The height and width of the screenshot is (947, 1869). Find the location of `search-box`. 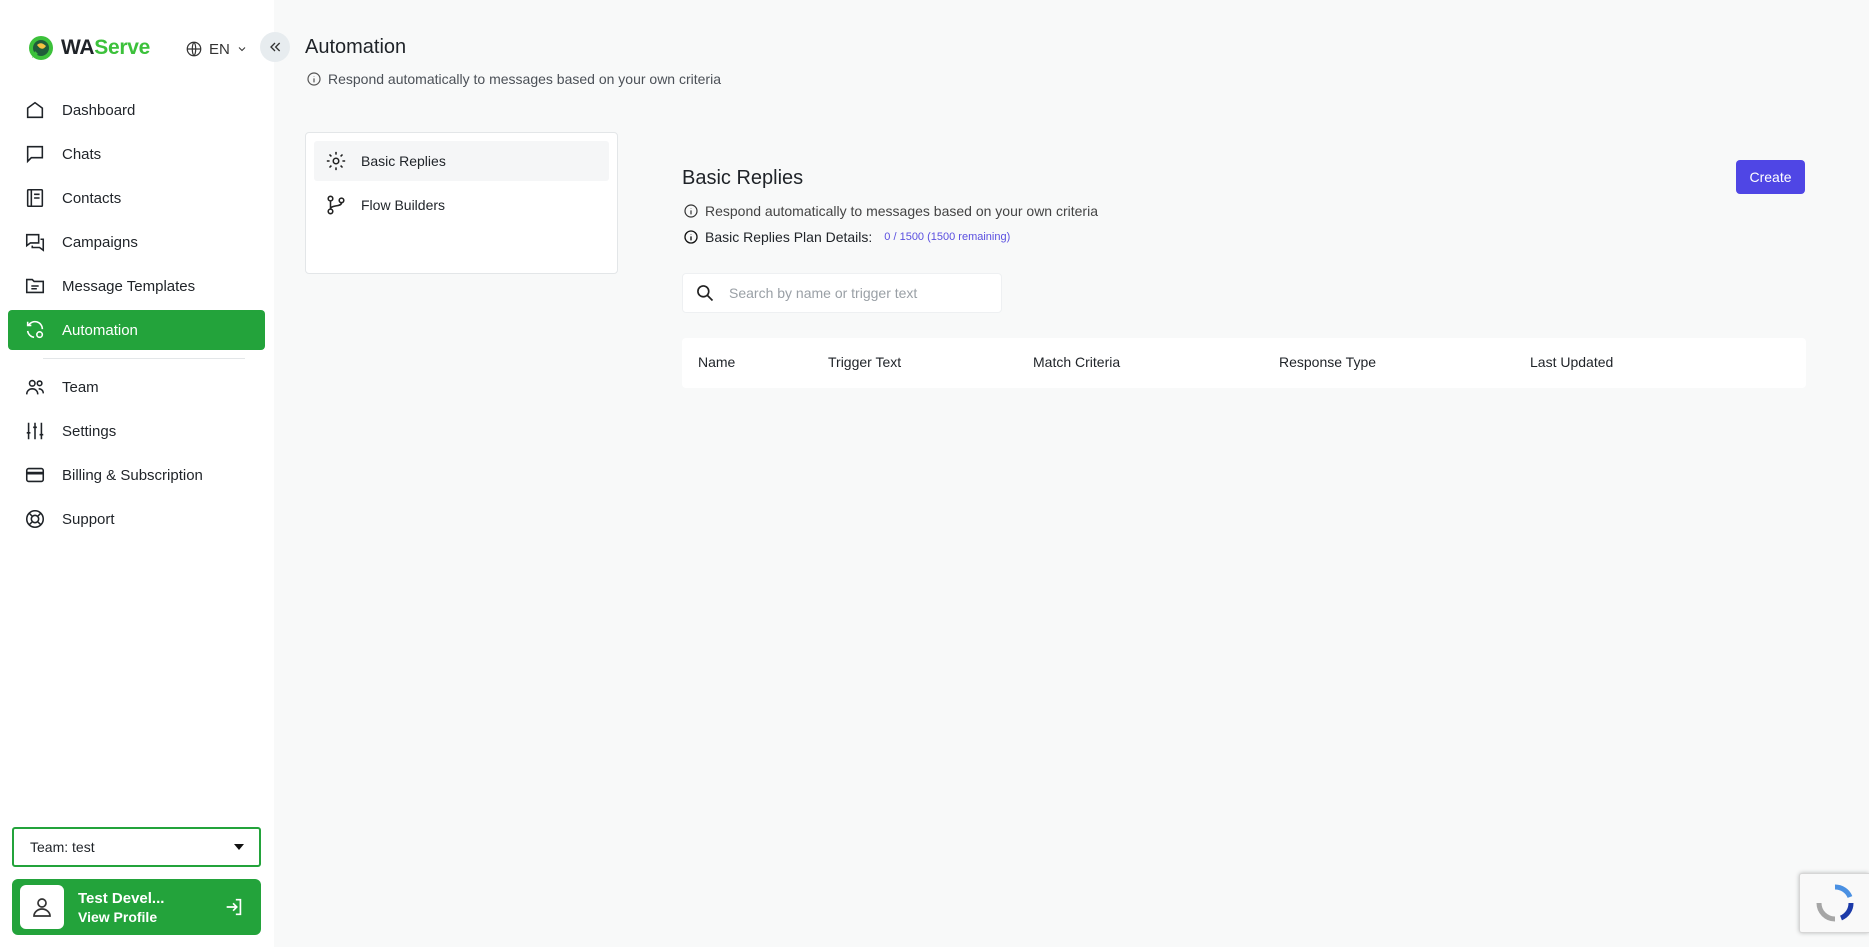

search-box is located at coordinates (842, 293).